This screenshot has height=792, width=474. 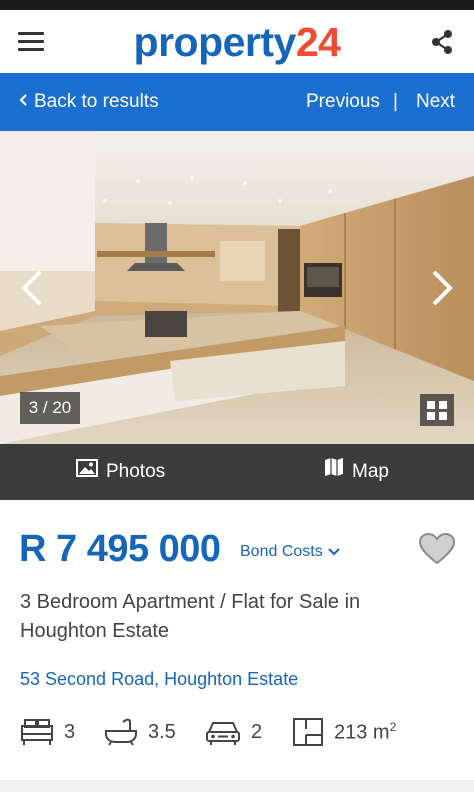 I want to click on status-bar, so click(x=237, y=5).